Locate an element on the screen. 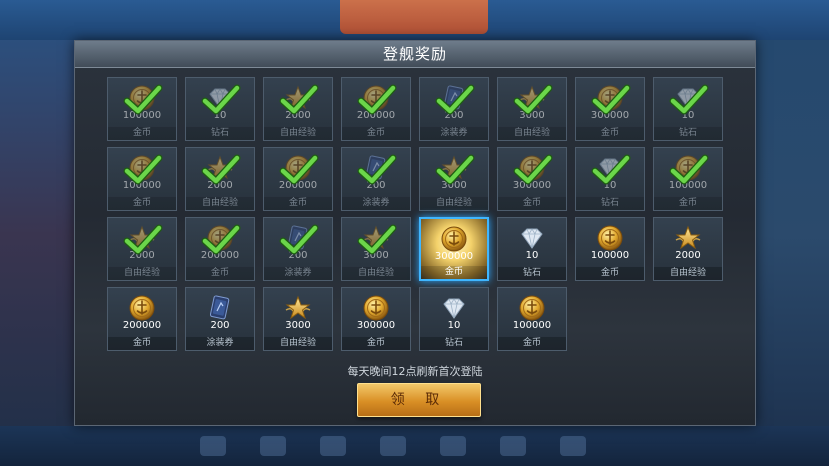  reward-amount: 2000 is located at coordinates (688, 255).